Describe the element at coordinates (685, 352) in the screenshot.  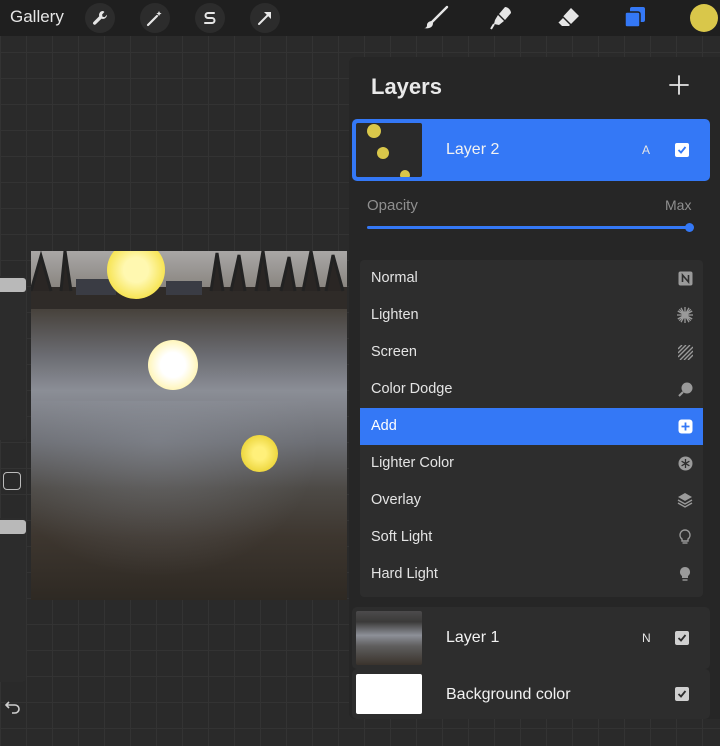
I see `hatch-icon` at that location.